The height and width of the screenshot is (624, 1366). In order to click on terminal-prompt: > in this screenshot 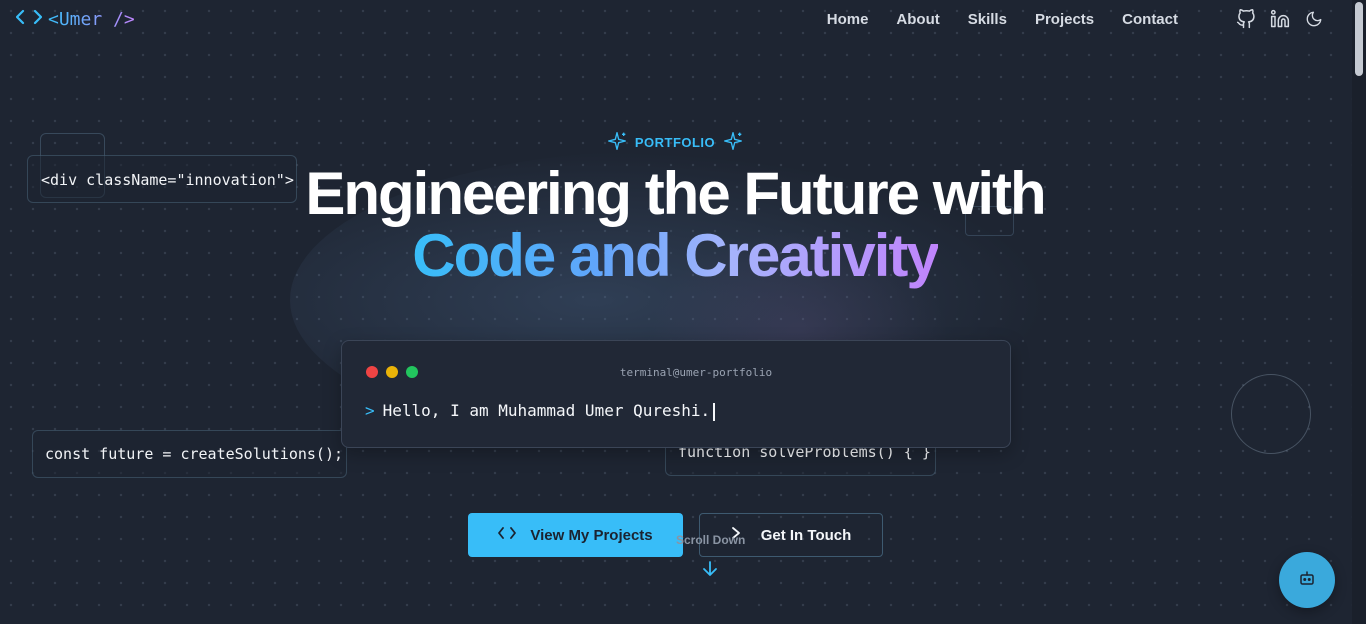, I will do `click(370, 410)`.